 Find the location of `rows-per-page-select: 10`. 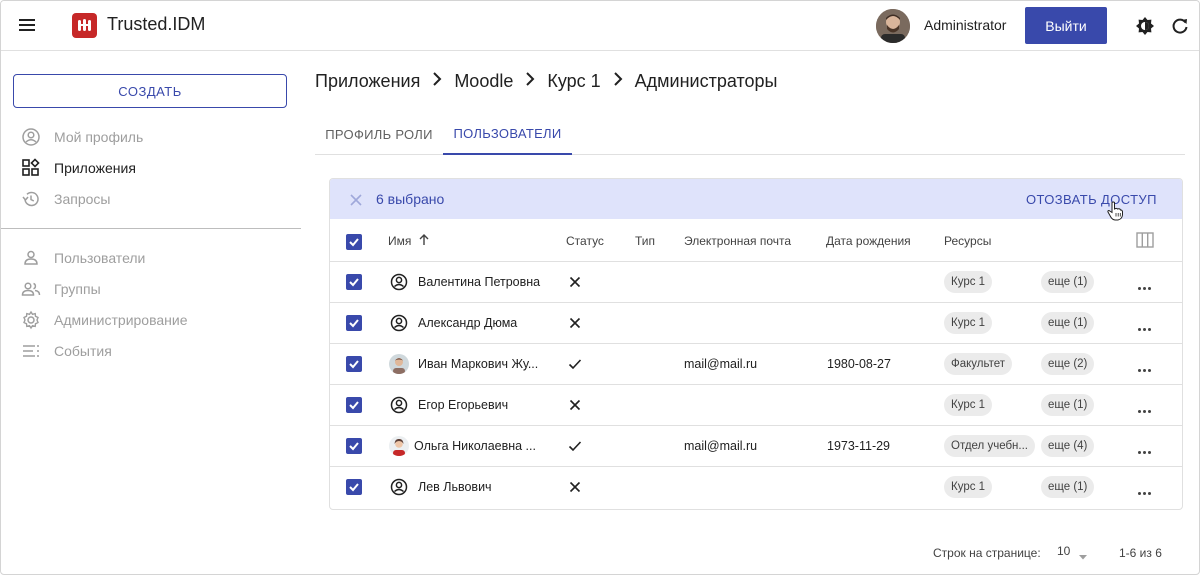

rows-per-page-select: 10 is located at coordinates (1079, 553).